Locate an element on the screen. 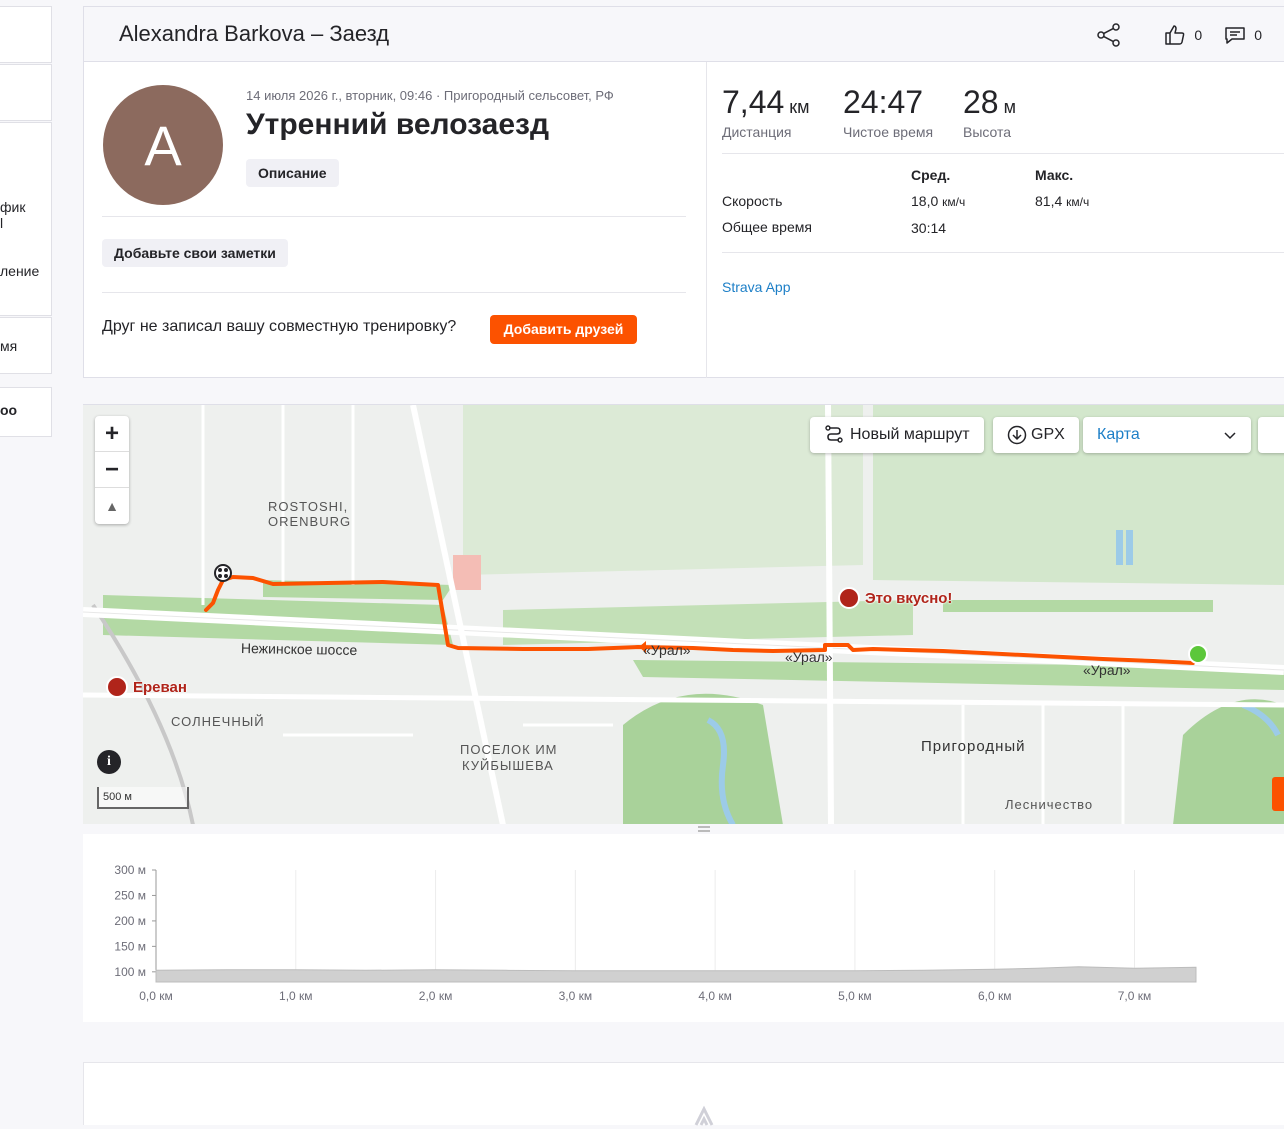 The image size is (1284, 1129). header-actions: 0 0 is located at coordinates (1190, 35).